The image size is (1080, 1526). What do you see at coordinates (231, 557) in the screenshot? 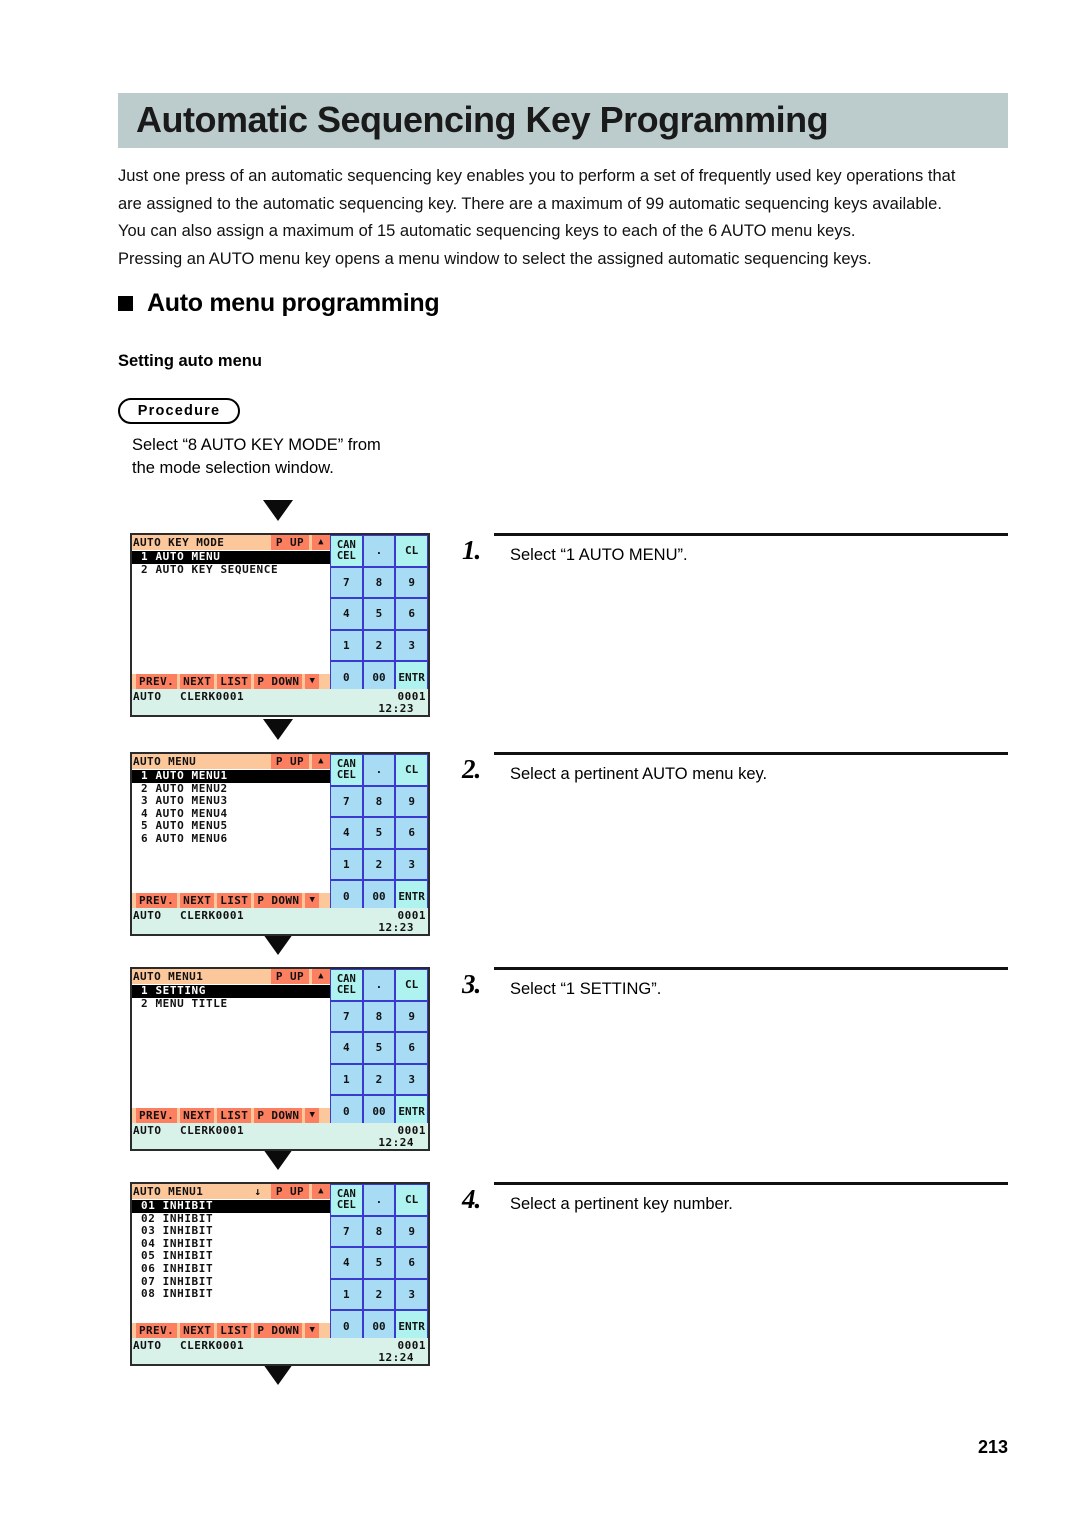
I see `list-item: 1 AUTO MENU` at bounding box center [231, 557].